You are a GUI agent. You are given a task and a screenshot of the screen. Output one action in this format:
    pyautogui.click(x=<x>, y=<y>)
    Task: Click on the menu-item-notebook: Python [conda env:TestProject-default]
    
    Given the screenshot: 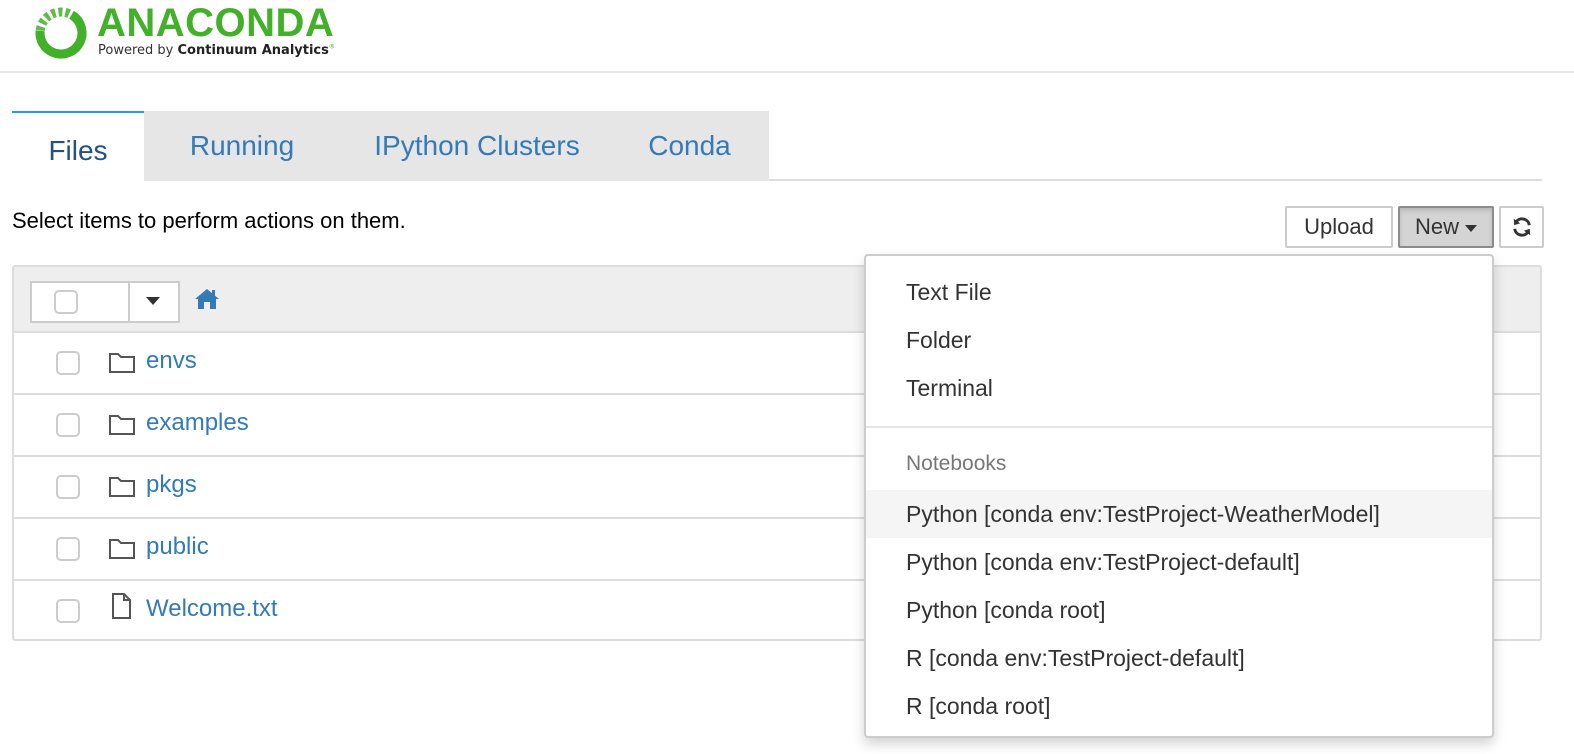 What is the action you would take?
    pyautogui.click(x=1179, y=562)
    